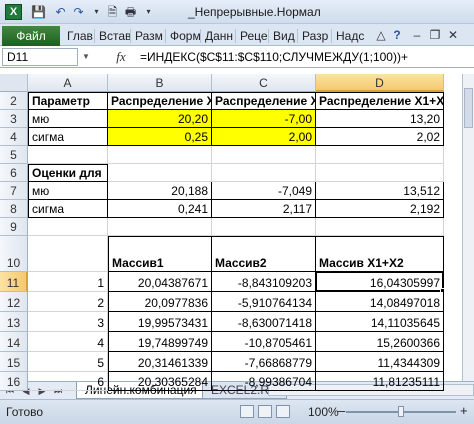 The width and height of the screenshot is (474, 424). Describe the element at coordinates (14, 227) in the screenshot. I see `row-header-9: 9` at that location.